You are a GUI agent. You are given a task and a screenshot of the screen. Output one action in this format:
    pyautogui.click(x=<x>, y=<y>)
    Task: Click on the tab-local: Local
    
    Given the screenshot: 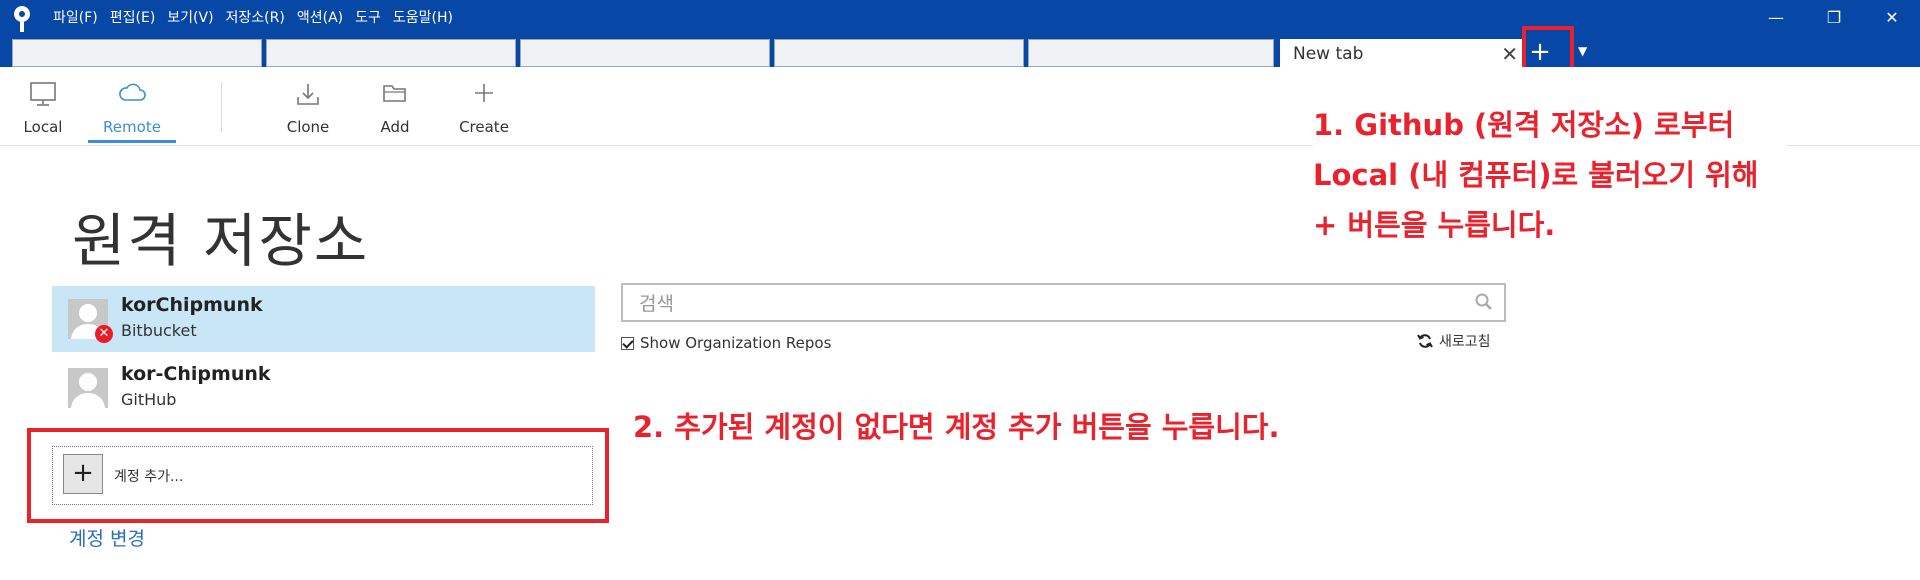 What is the action you would take?
    pyautogui.click(x=43, y=105)
    